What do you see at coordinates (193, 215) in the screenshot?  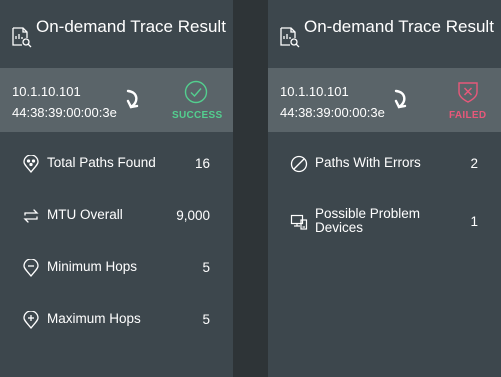 I see `stat-value: 9,000` at bounding box center [193, 215].